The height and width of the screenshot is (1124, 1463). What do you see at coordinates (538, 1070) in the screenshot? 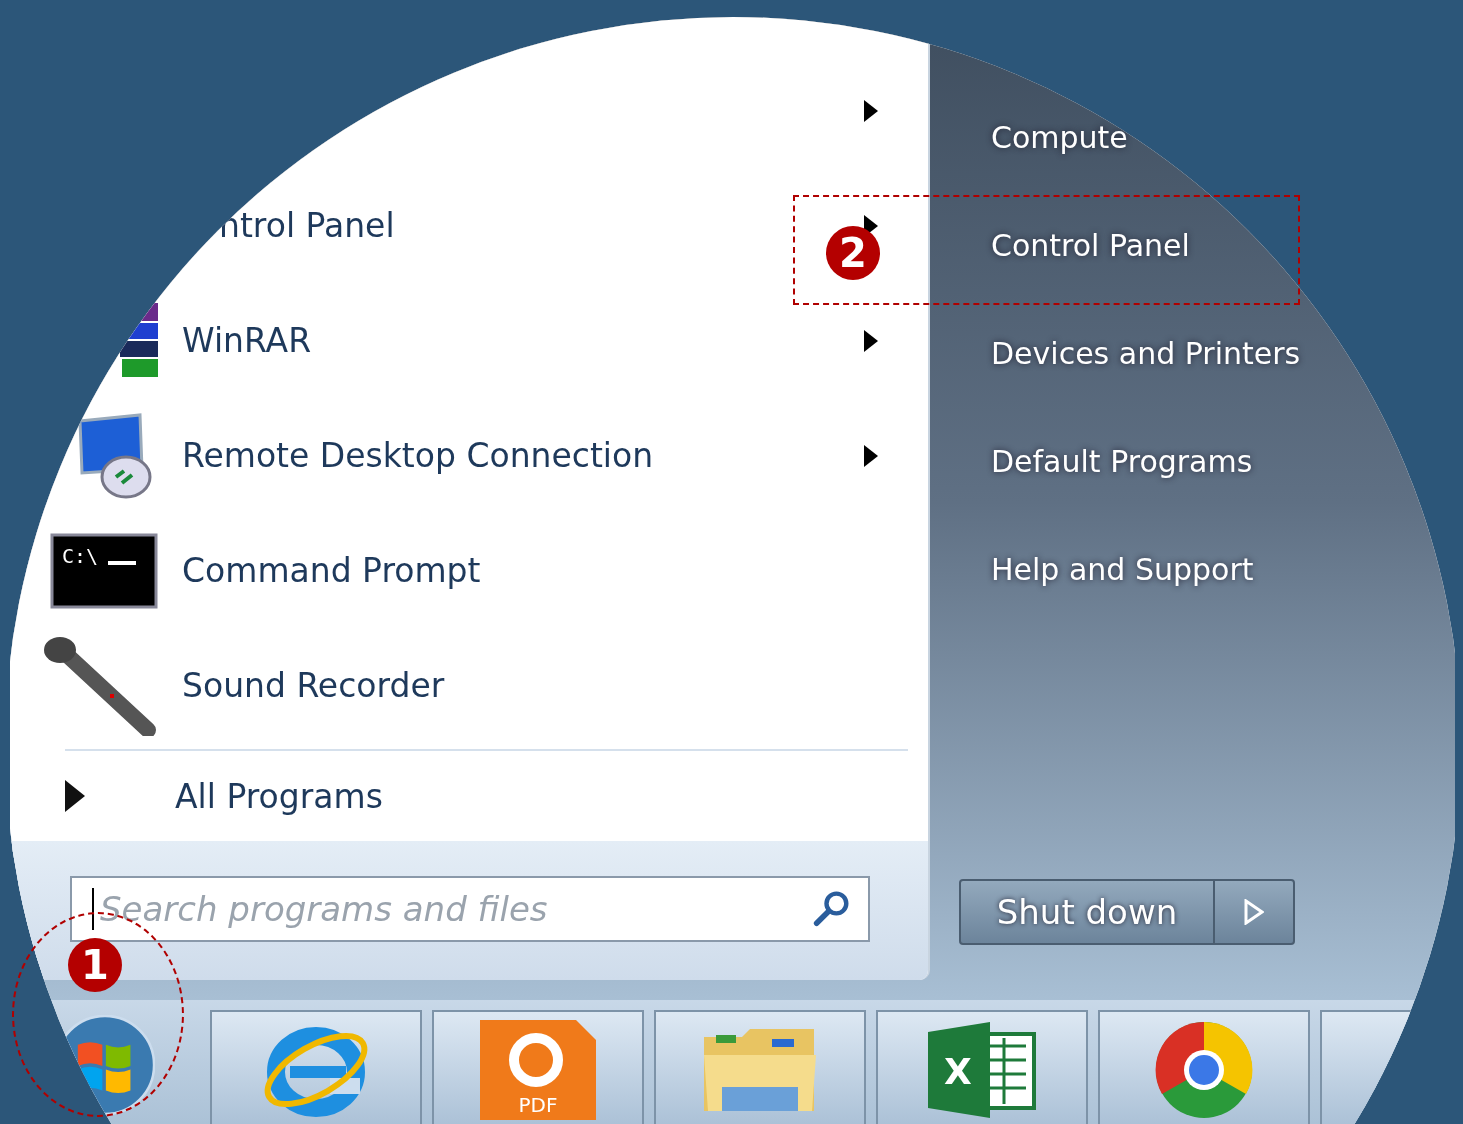
I see `pdf-document-icon: PDF` at bounding box center [538, 1070].